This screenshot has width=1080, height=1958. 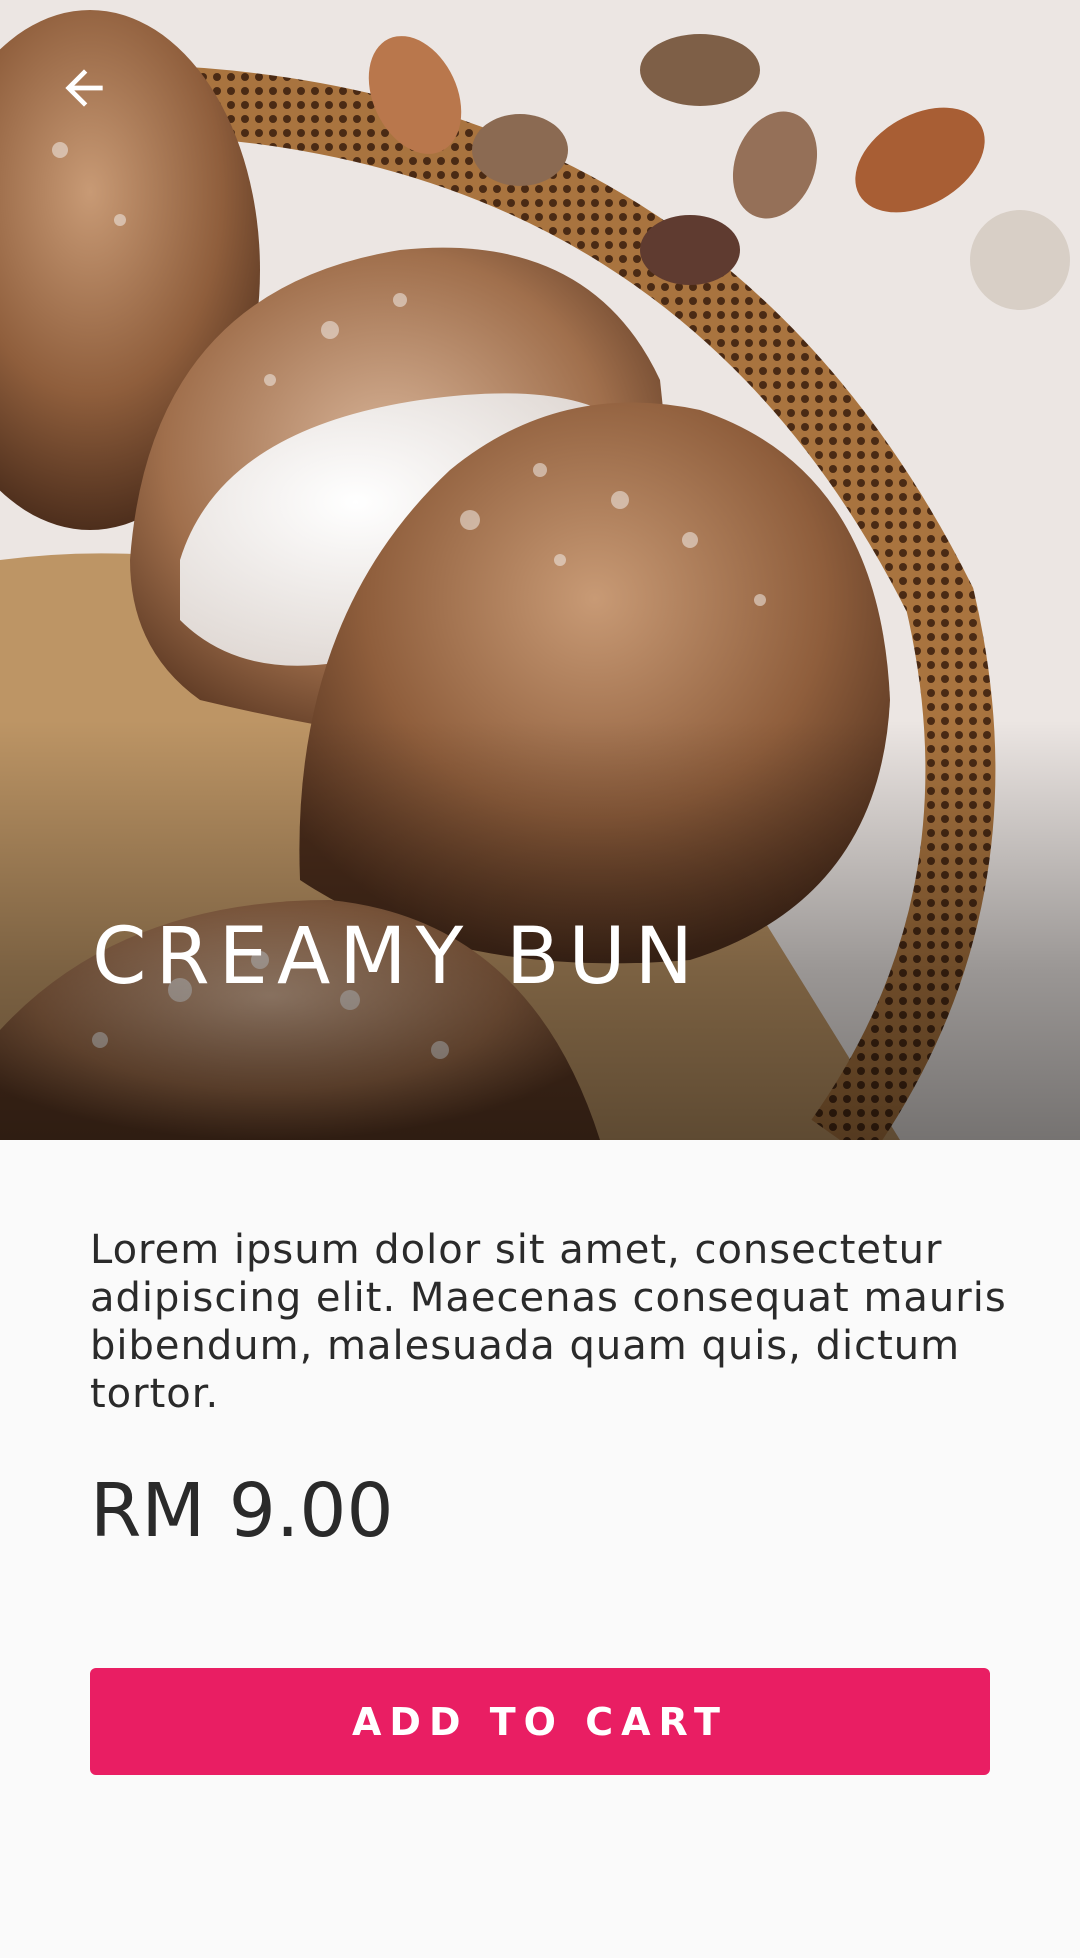 I want to click on product-title: CREAMY BUN, so click(x=397, y=957).